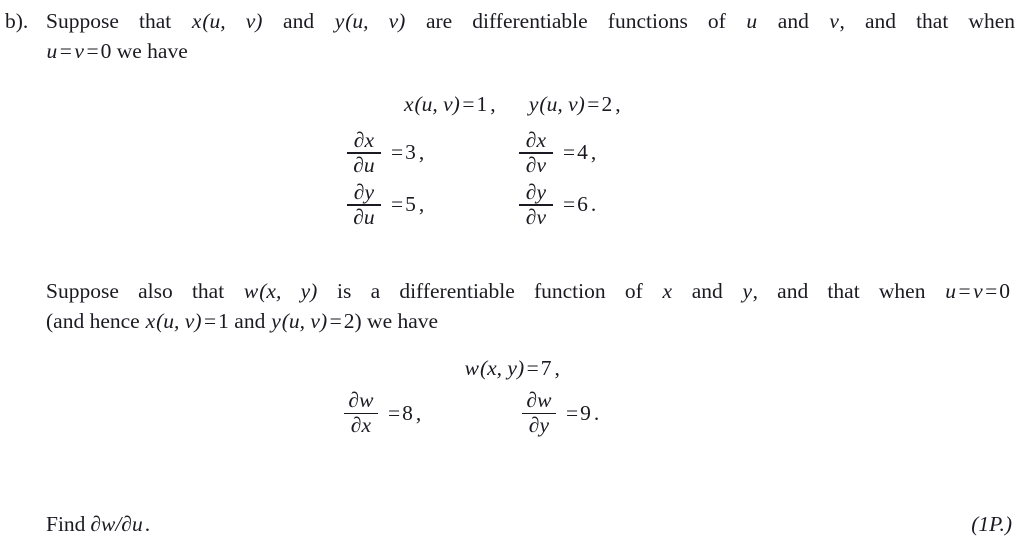 The width and height of the screenshot is (1024, 550). Describe the element at coordinates (437, 104) in the screenshot. I see `func-x-args: (u, v)` at that location.